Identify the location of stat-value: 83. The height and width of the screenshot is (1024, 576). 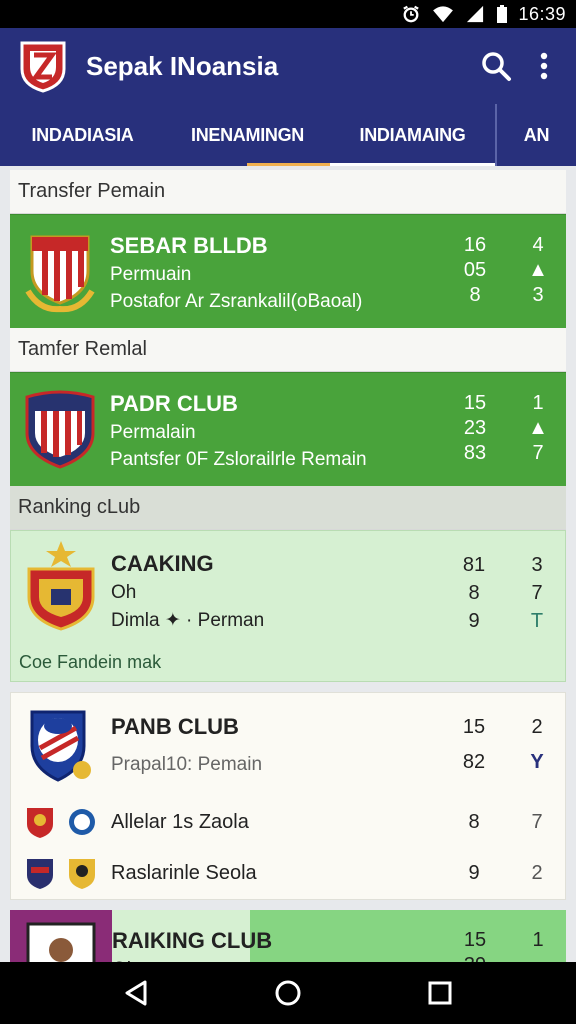
(475, 453).